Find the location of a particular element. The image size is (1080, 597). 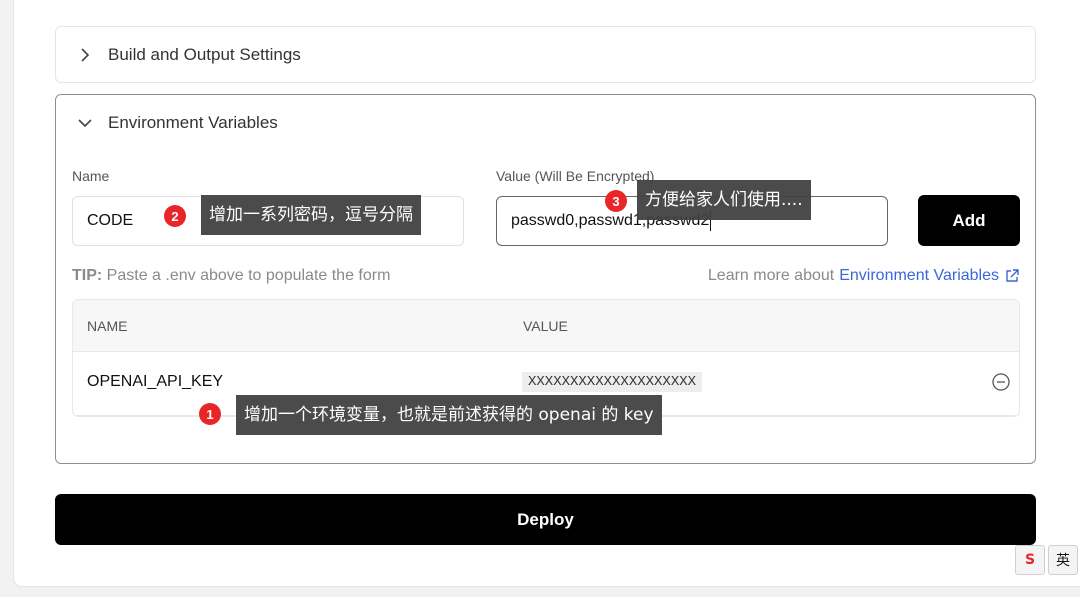

header-value: VALUE is located at coordinates (545, 326).